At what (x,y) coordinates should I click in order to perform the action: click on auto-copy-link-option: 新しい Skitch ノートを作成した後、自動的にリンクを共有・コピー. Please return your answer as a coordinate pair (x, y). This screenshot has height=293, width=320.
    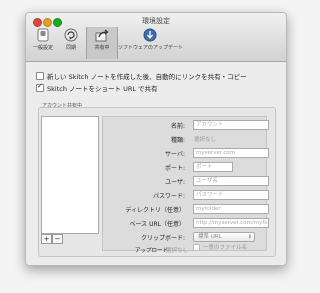
    Looking at the image, I should click on (141, 76).